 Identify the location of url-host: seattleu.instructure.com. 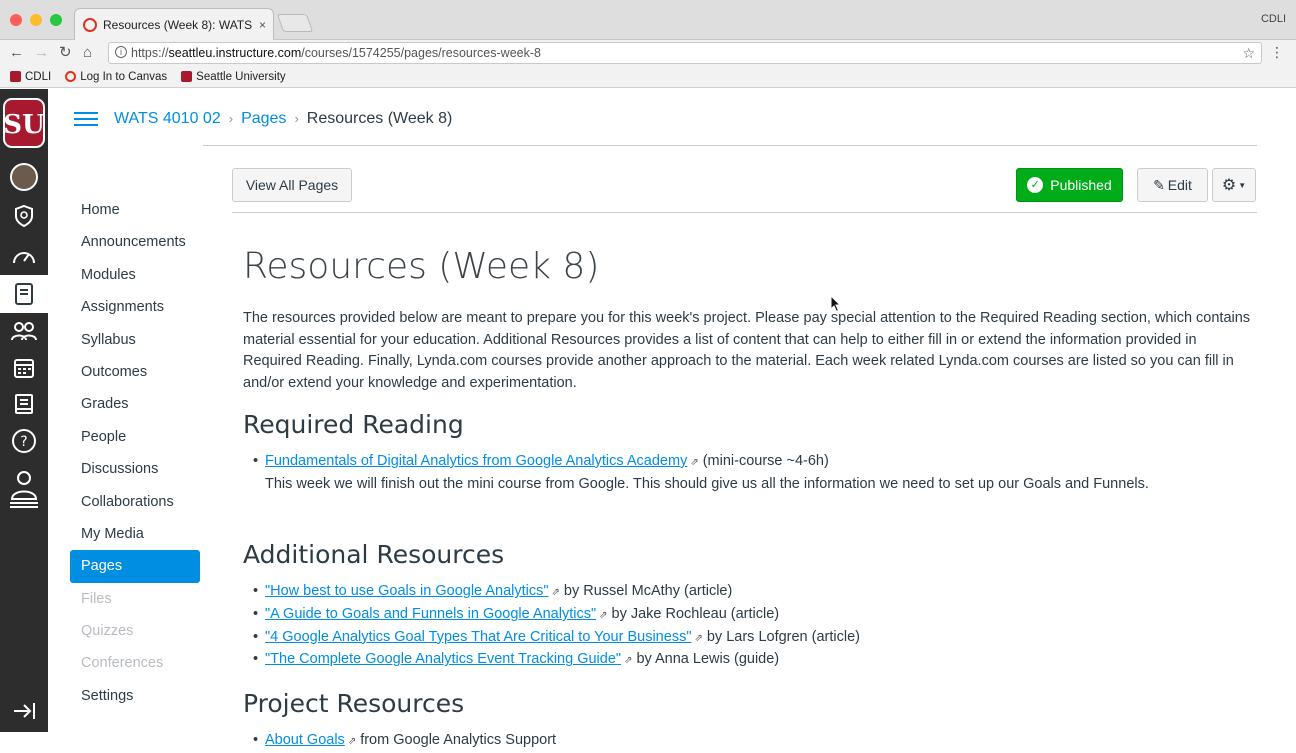
(235, 53).